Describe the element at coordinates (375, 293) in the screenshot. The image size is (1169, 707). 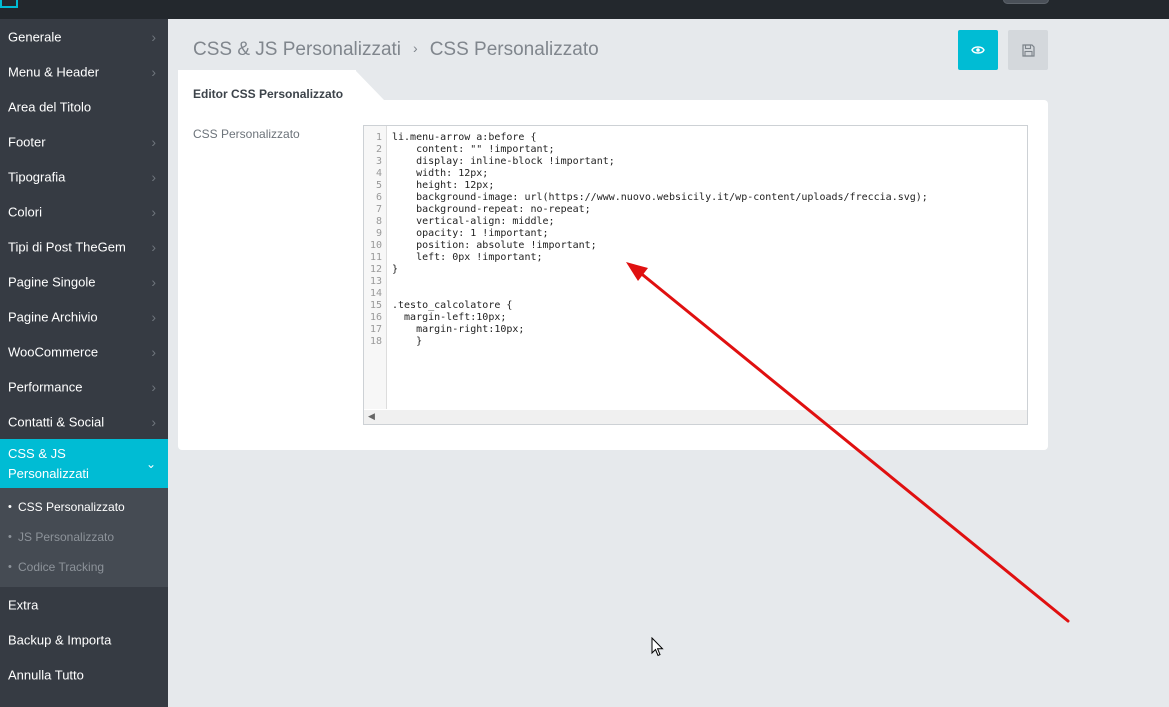
I see `line-number: 14` at that location.